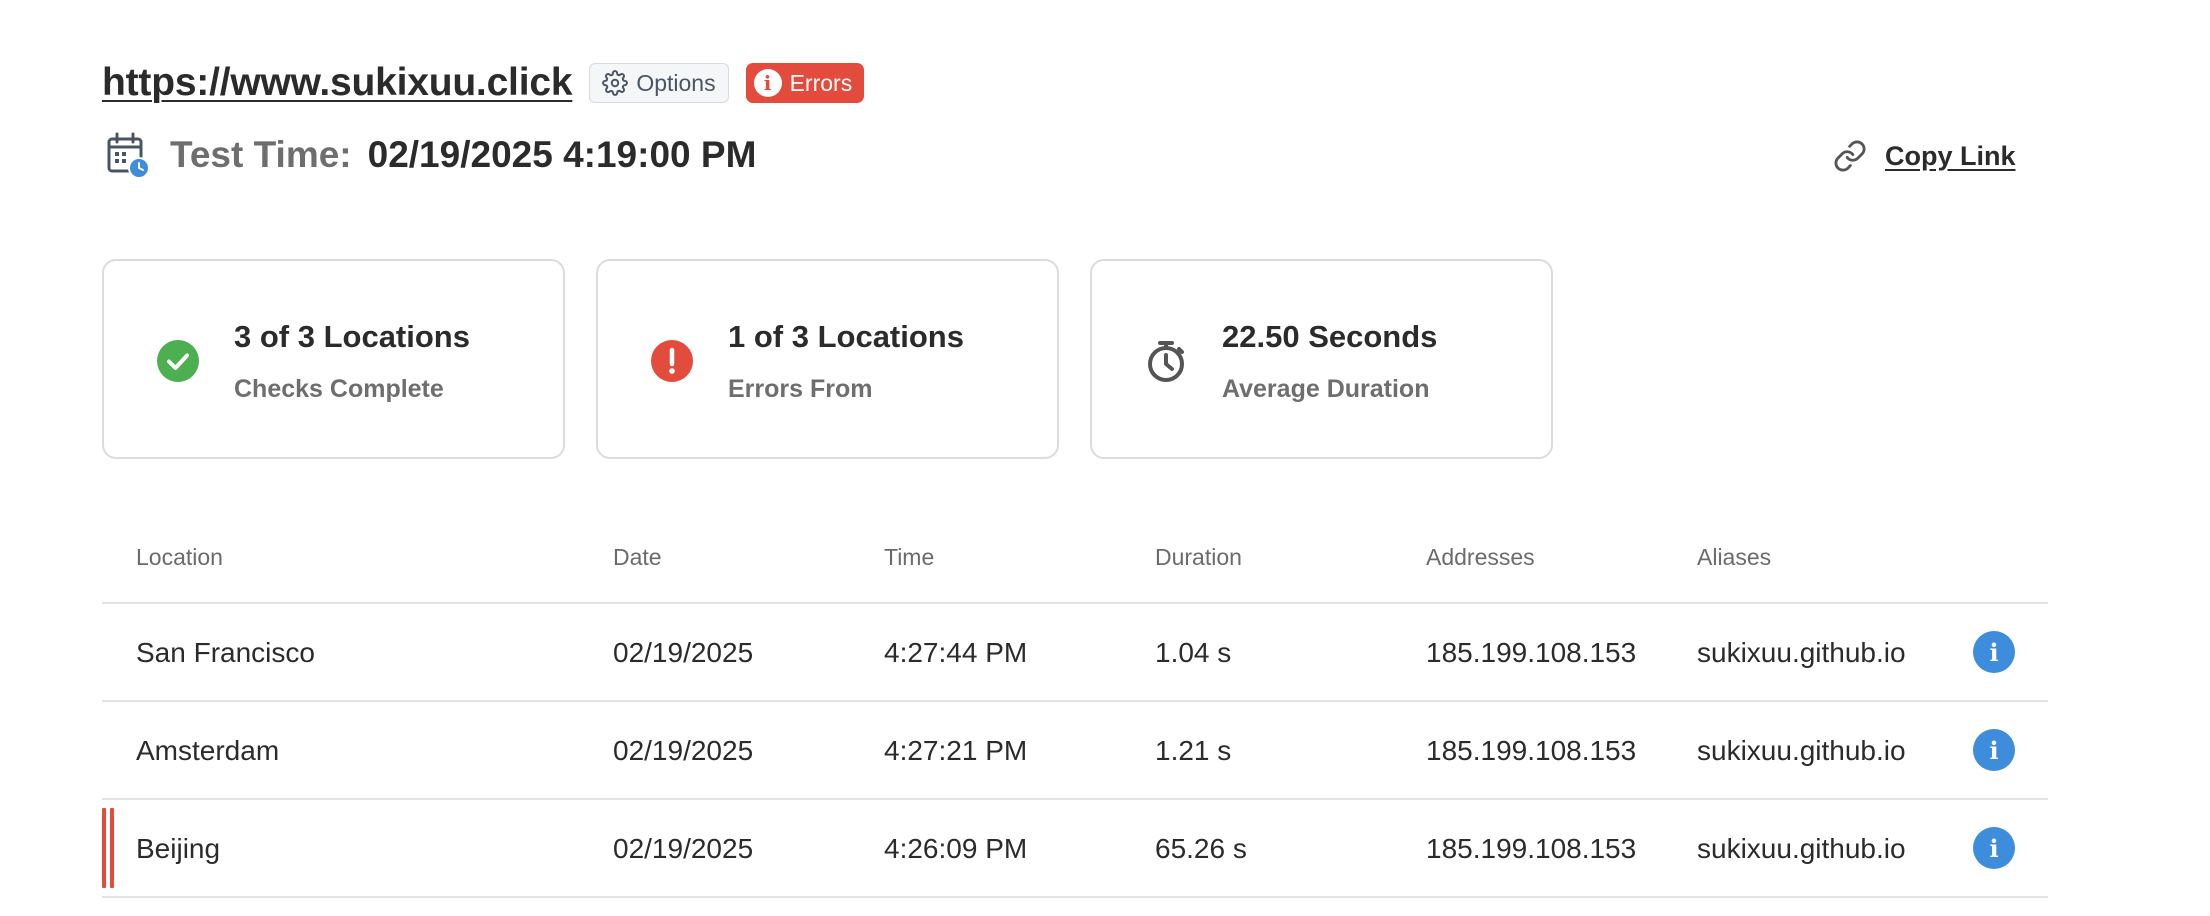 The image size is (2210, 916). I want to click on summary-card-duration: 22.50 Seconds Average Duration, so click(1321, 359).